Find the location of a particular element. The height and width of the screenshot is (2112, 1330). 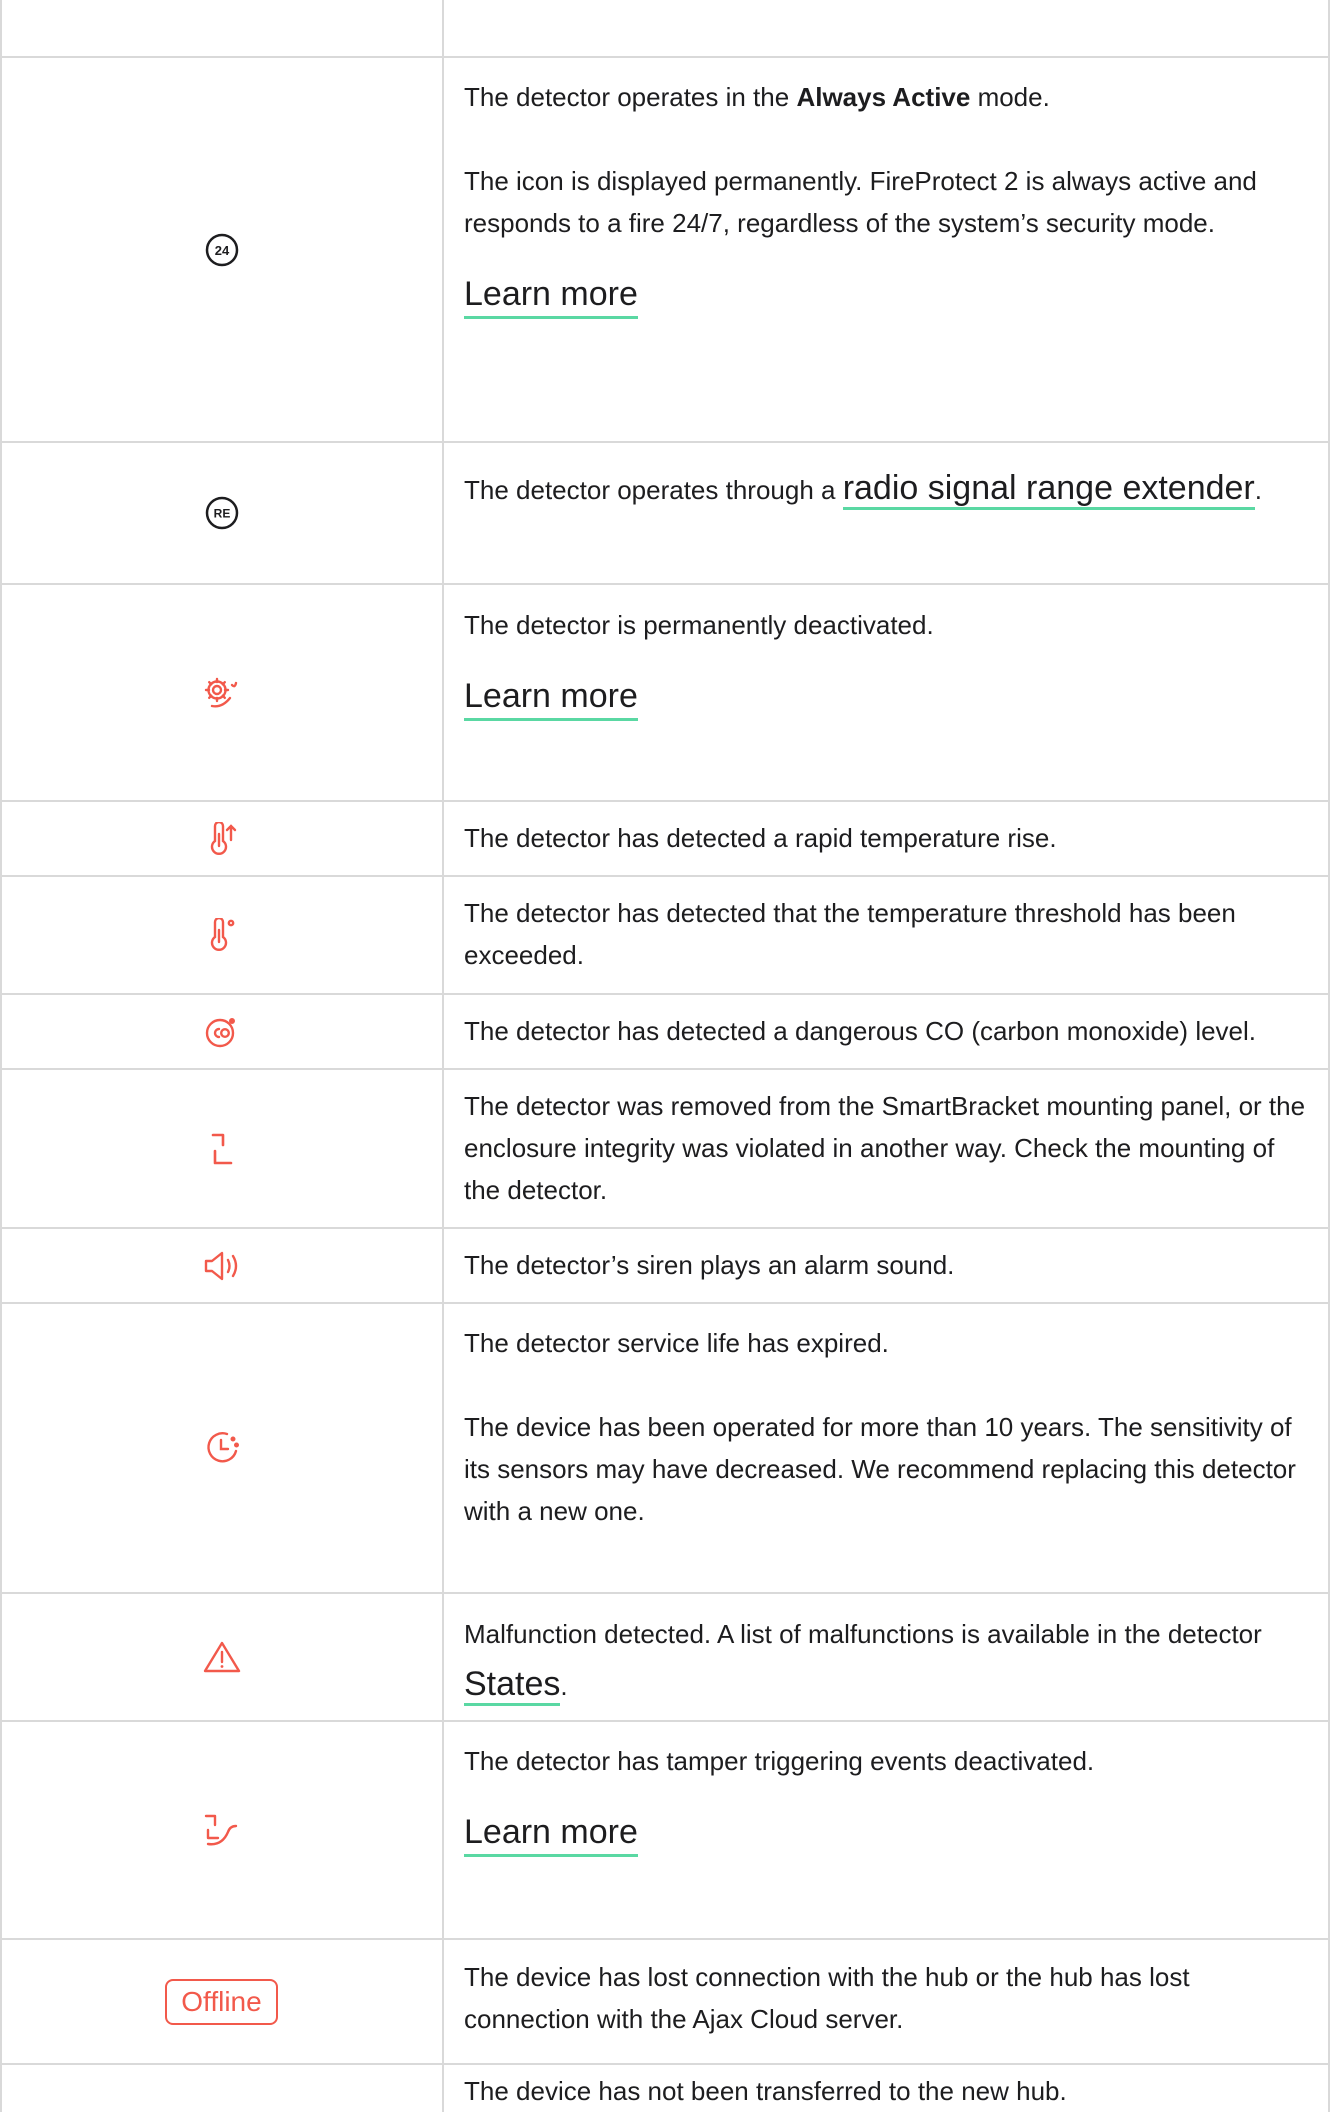

gear-deactivated-icon is located at coordinates (222, 693).